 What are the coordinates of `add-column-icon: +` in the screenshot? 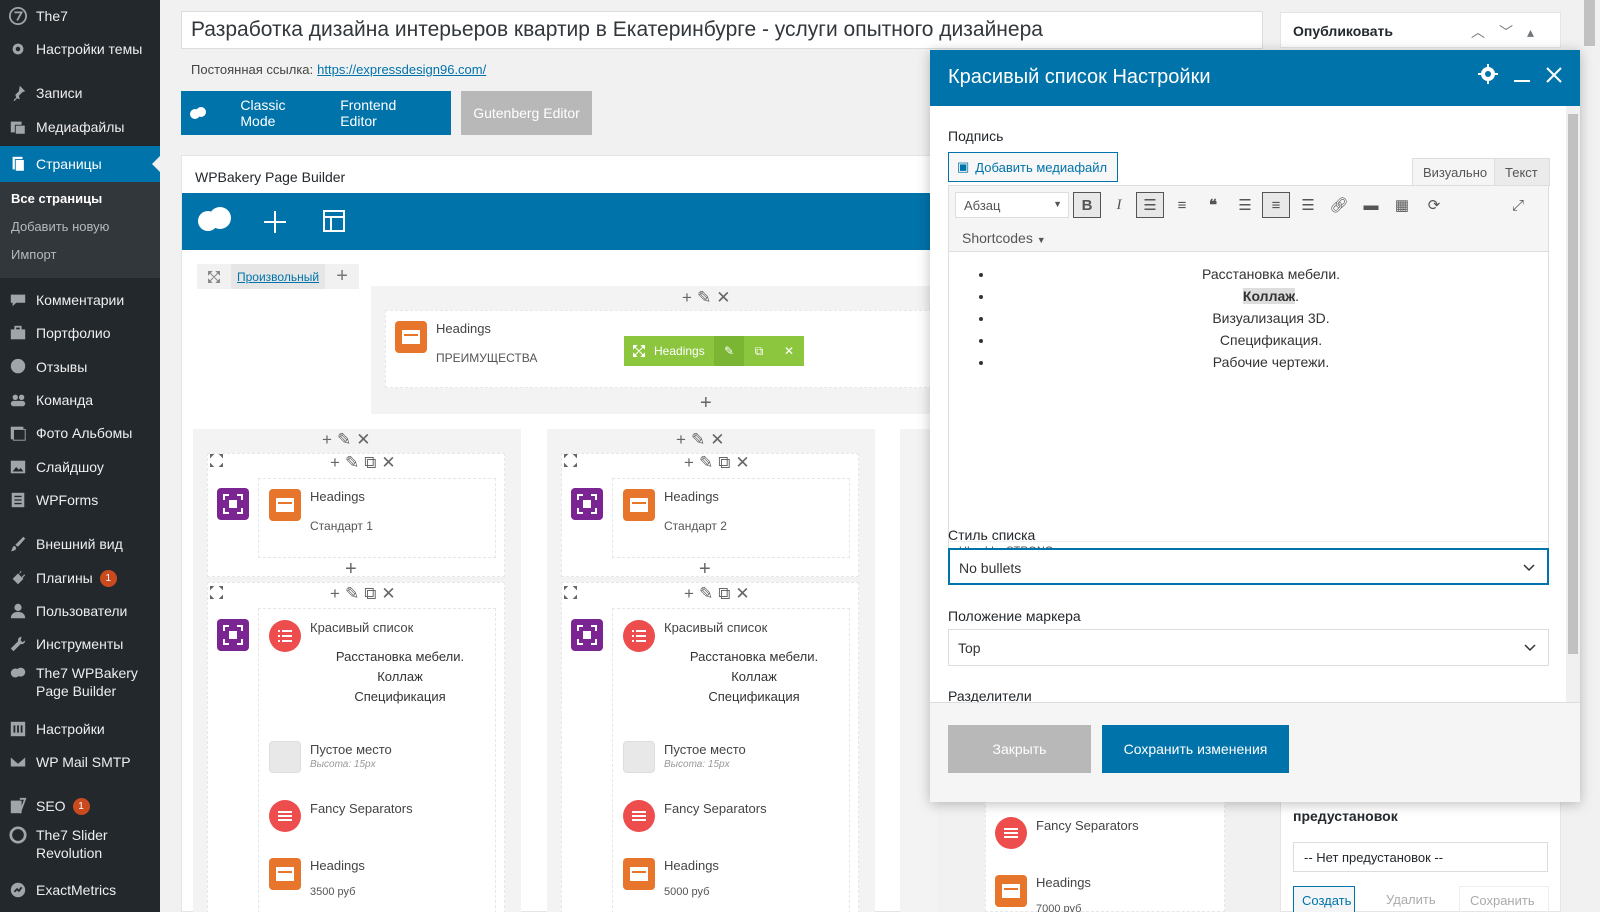 It's located at (342, 276).